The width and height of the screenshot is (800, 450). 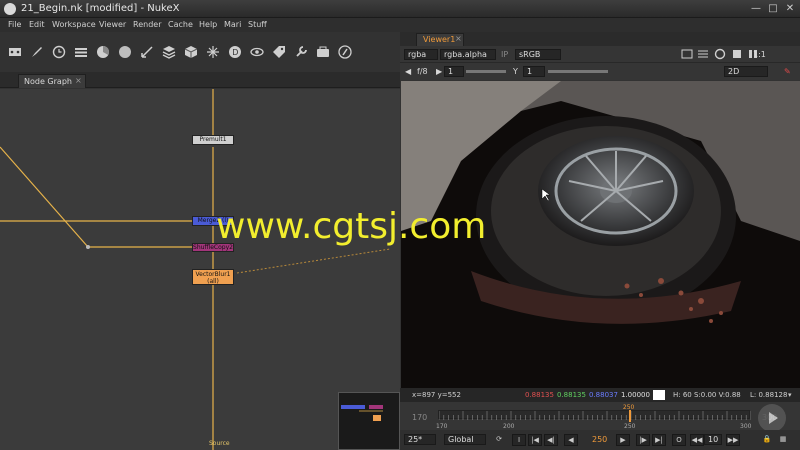 What do you see at coordinates (351, 226) in the screenshot?
I see `watermark-text: www.cgtsj.com` at bounding box center [351, 226].